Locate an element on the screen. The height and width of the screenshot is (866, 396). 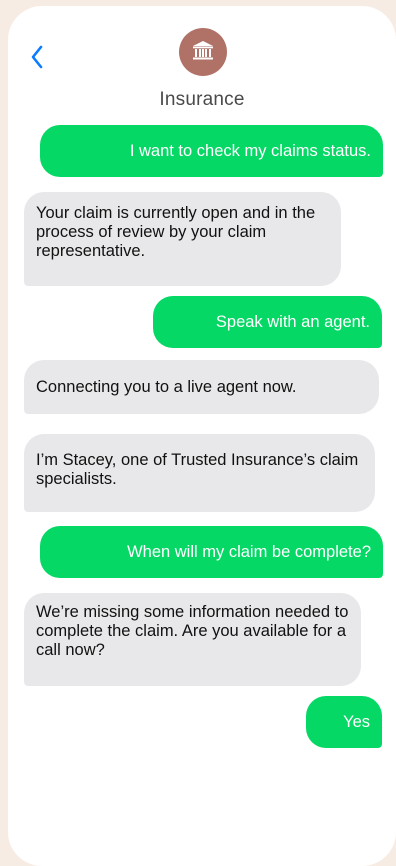
chevron-left-icon is located at coordinates (37, 57).